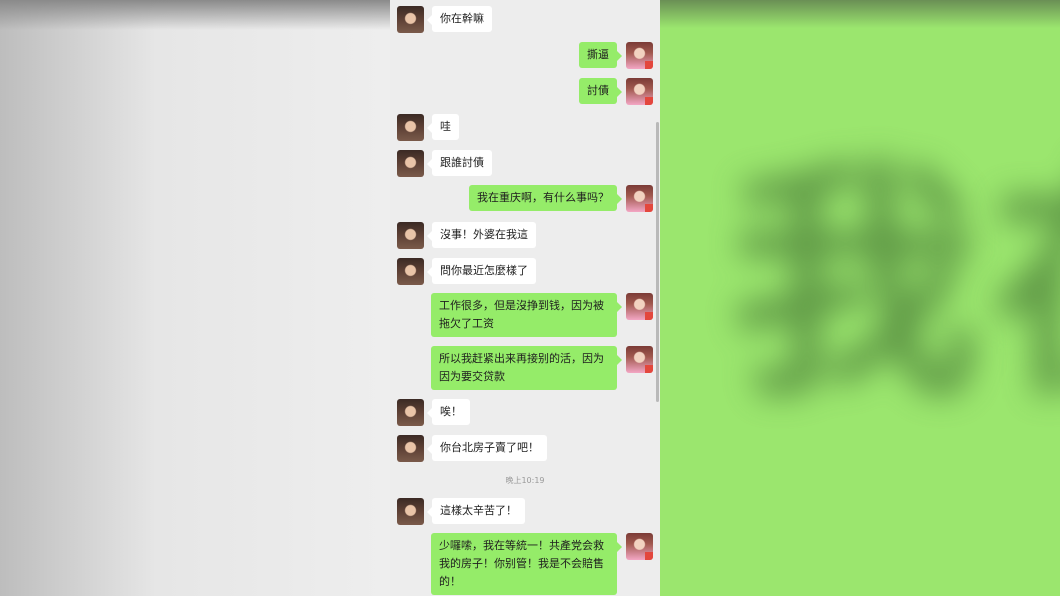 The image size is (1060, 596). I want to click on outgoing-message-bubble: 討債, so click(600, 91).